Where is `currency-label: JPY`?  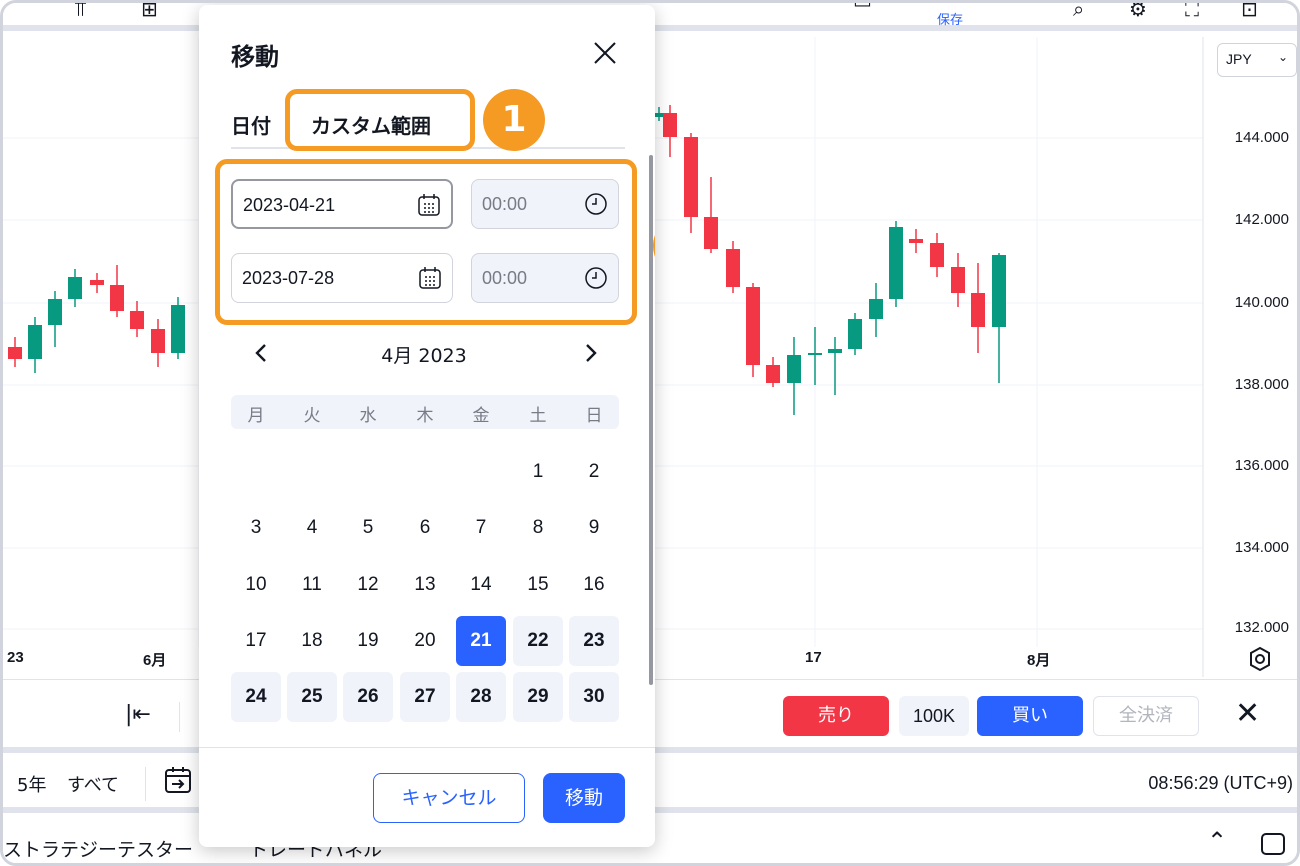
currency-label: JPY is located at coordinates (1239, 59).